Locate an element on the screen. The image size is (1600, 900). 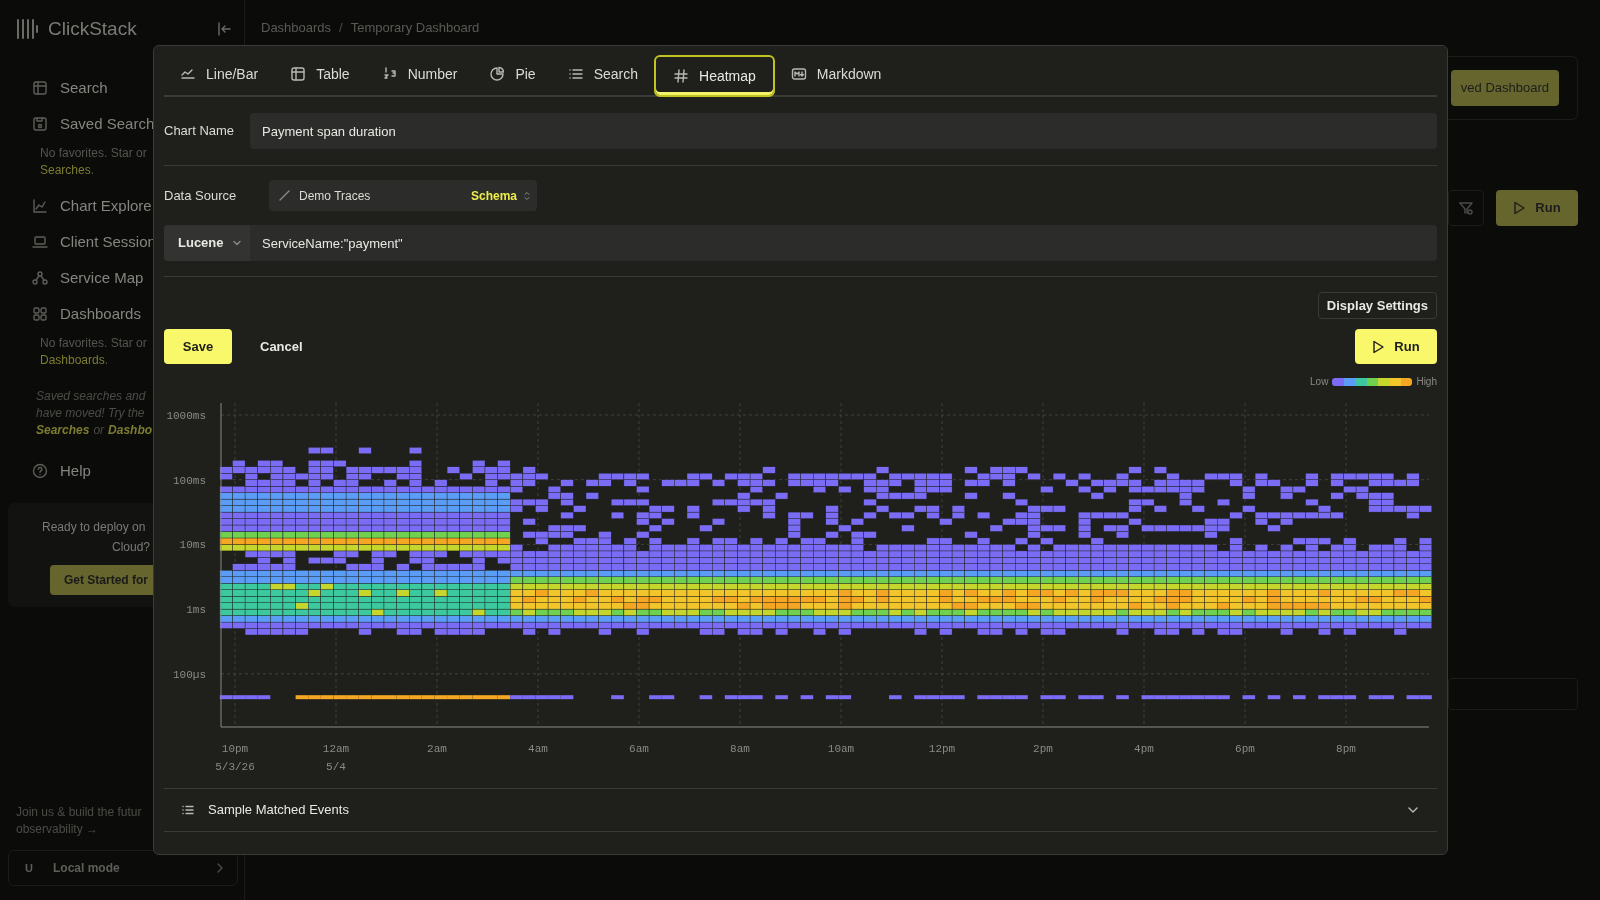
collapse-icon is located at coordinates (224, 29).